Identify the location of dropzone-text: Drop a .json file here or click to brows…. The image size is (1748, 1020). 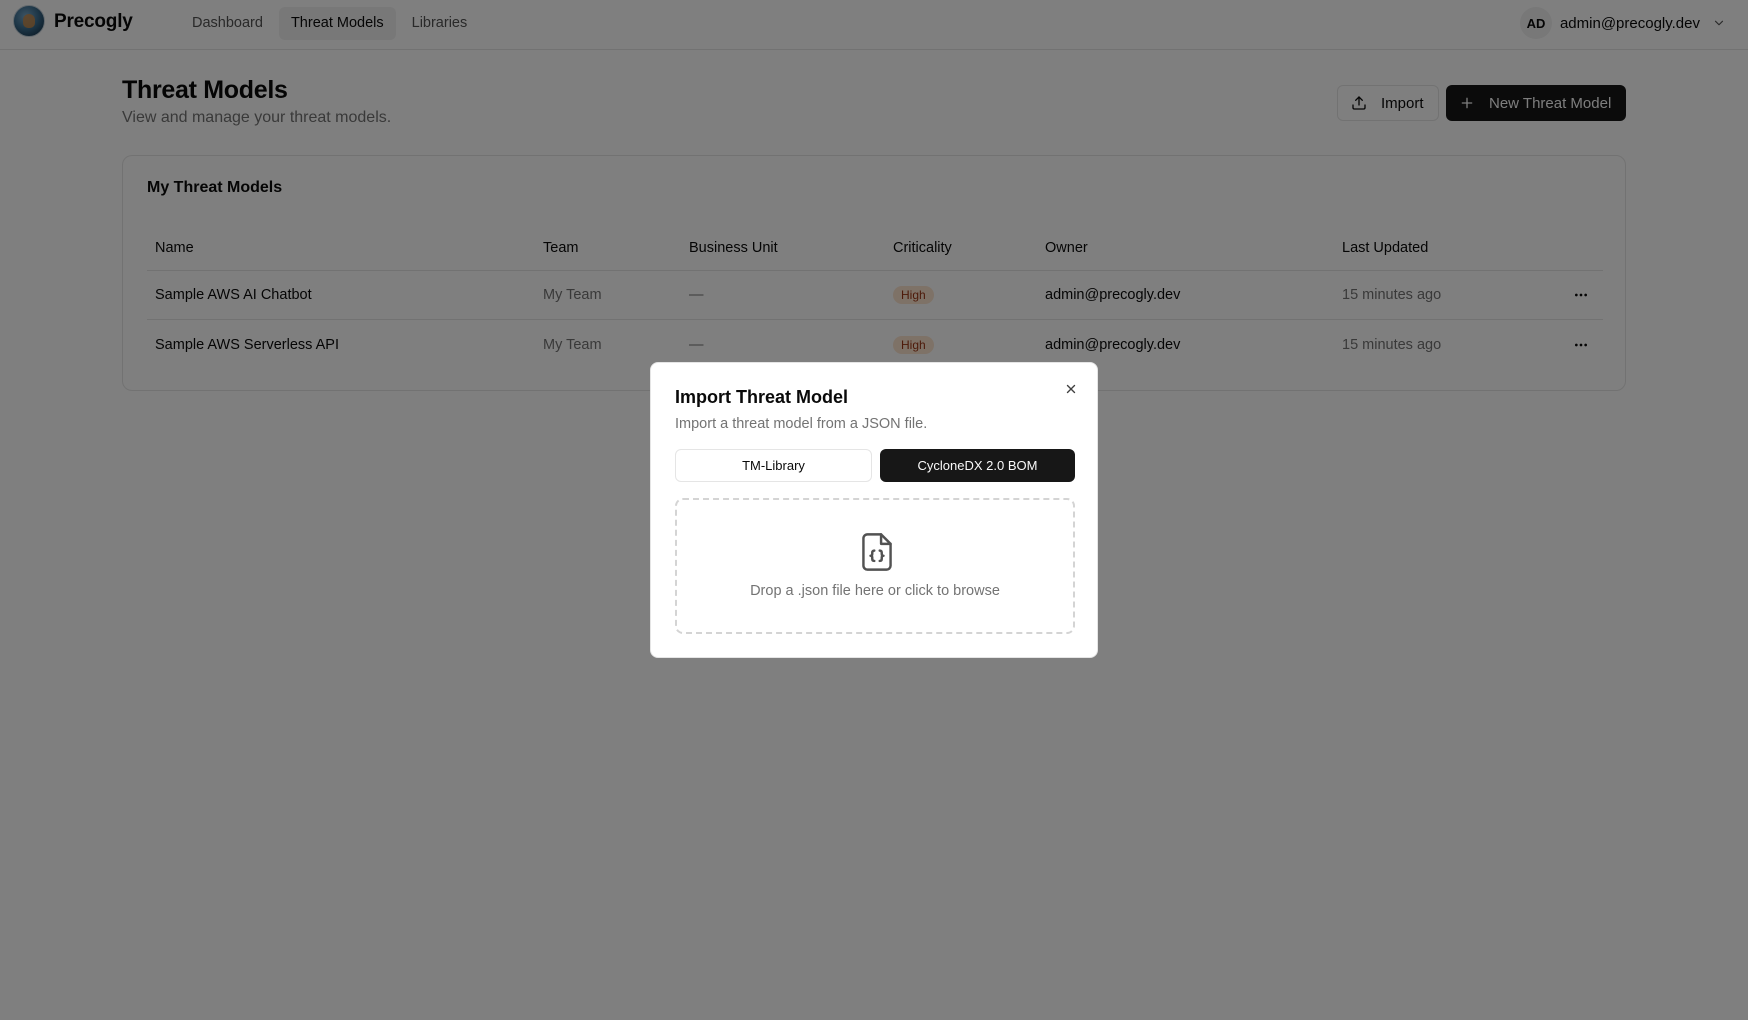
(875, 591).